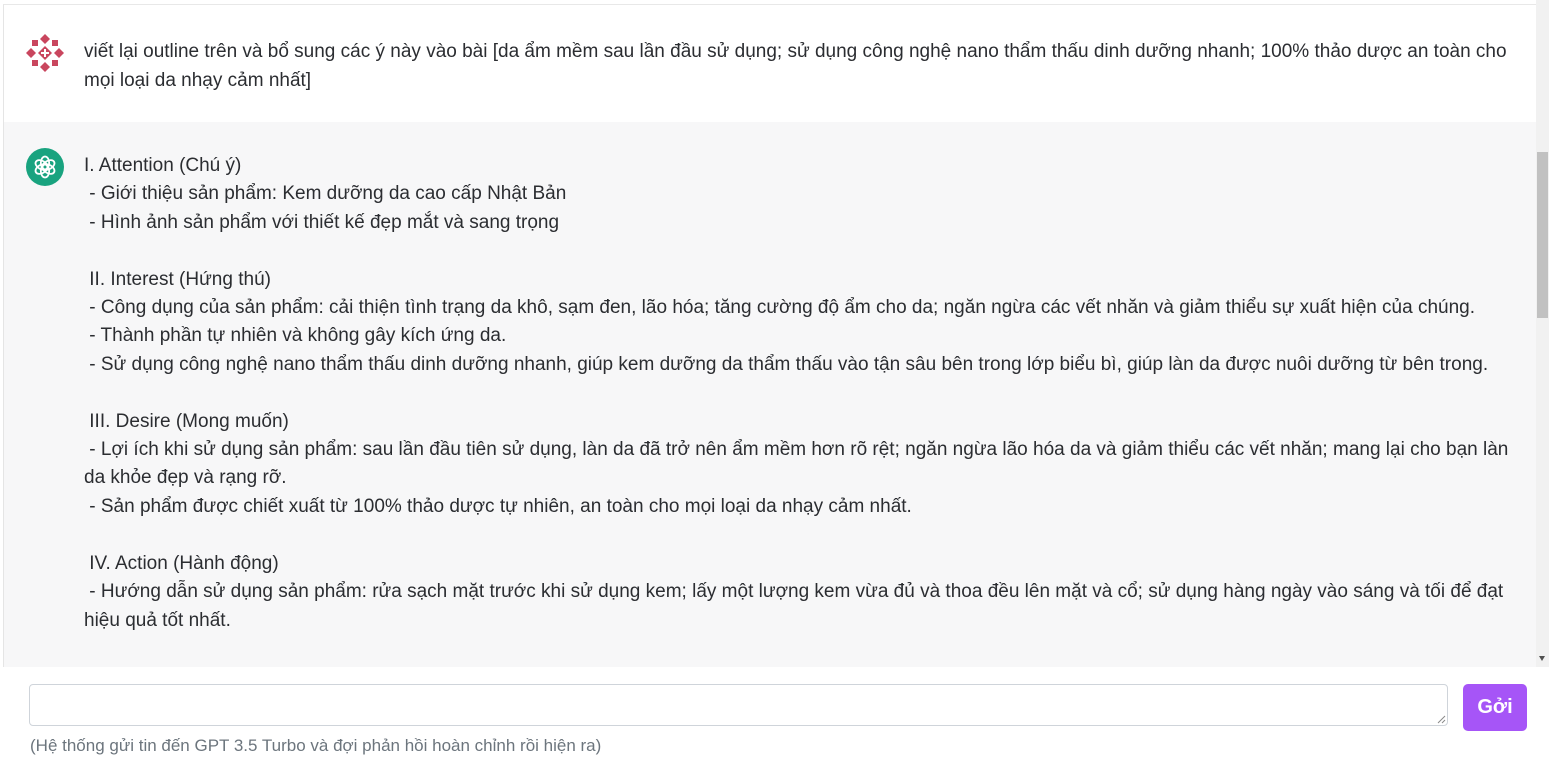 The height and width of the screenshot is (767, 1549). What do you see at coordinates (1542, 333) in the screenshot?
I see `chat-scrollbar` at bounding box center [1542, 333].